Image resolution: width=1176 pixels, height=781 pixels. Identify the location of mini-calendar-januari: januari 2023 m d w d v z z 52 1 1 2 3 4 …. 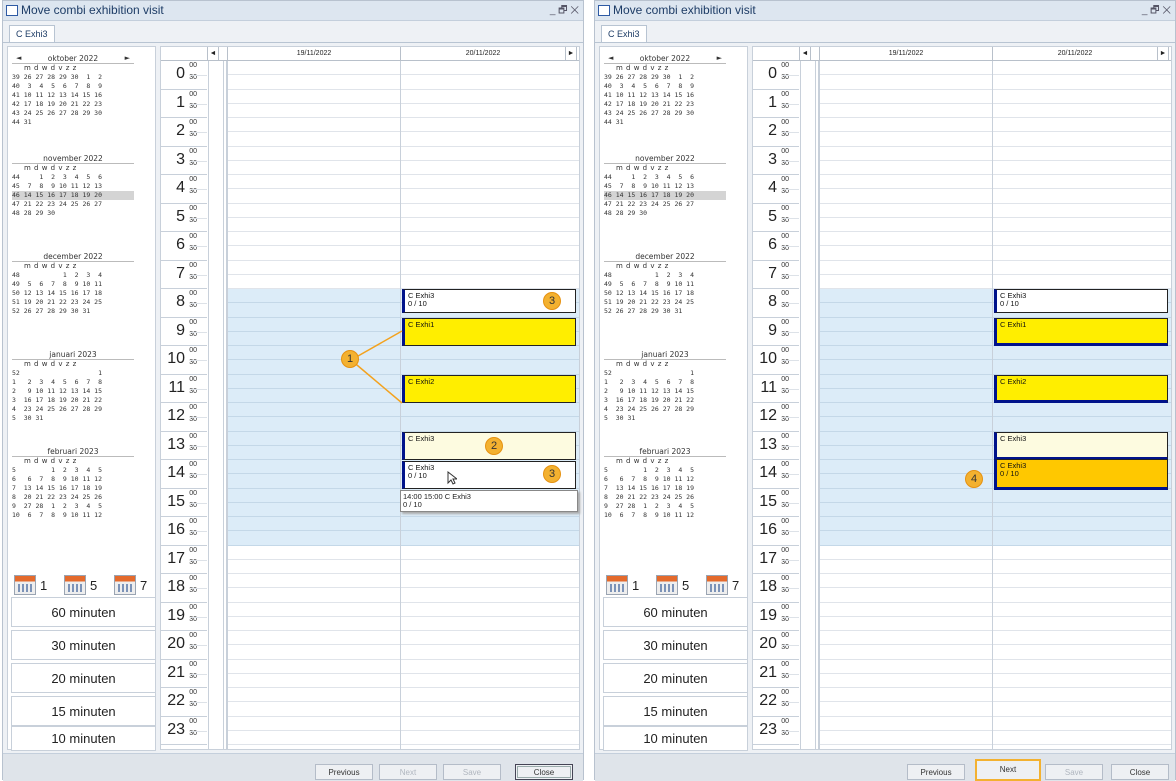
(73, 386).